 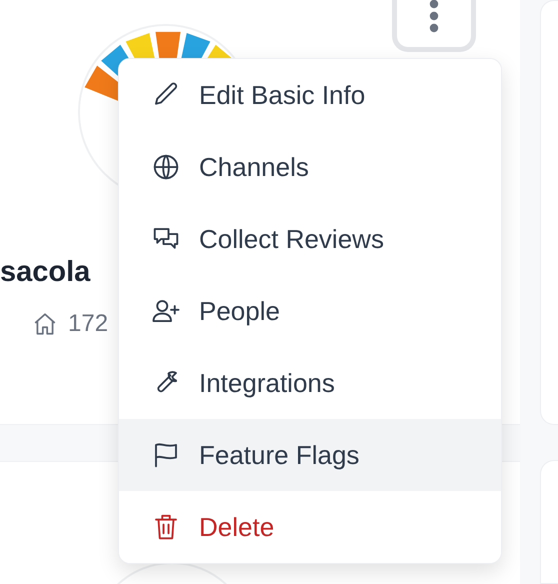 What do you see at coordinates (166, 167) in the screenshot?
I see `globe-icon` at bounding box center [166, 167].